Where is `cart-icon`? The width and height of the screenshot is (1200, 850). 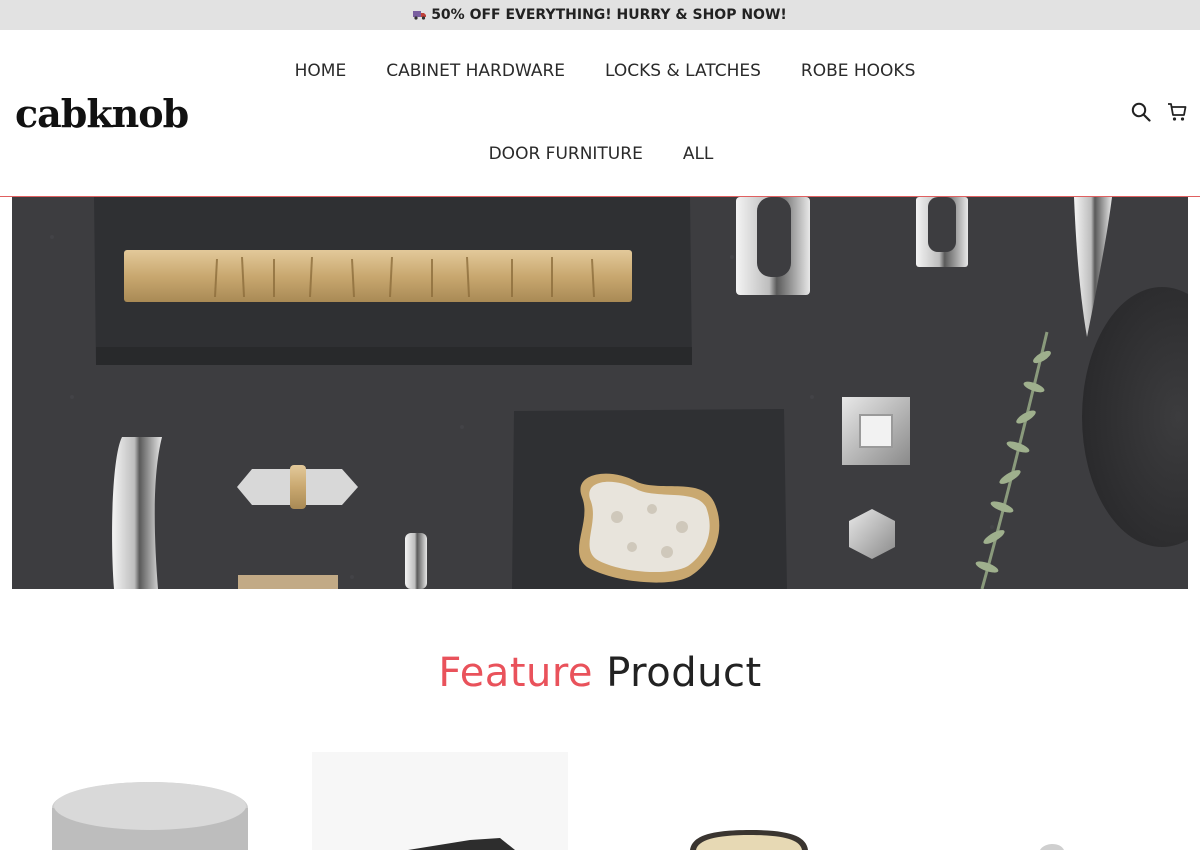
cart-icon is located at coordinates (1177, 112).